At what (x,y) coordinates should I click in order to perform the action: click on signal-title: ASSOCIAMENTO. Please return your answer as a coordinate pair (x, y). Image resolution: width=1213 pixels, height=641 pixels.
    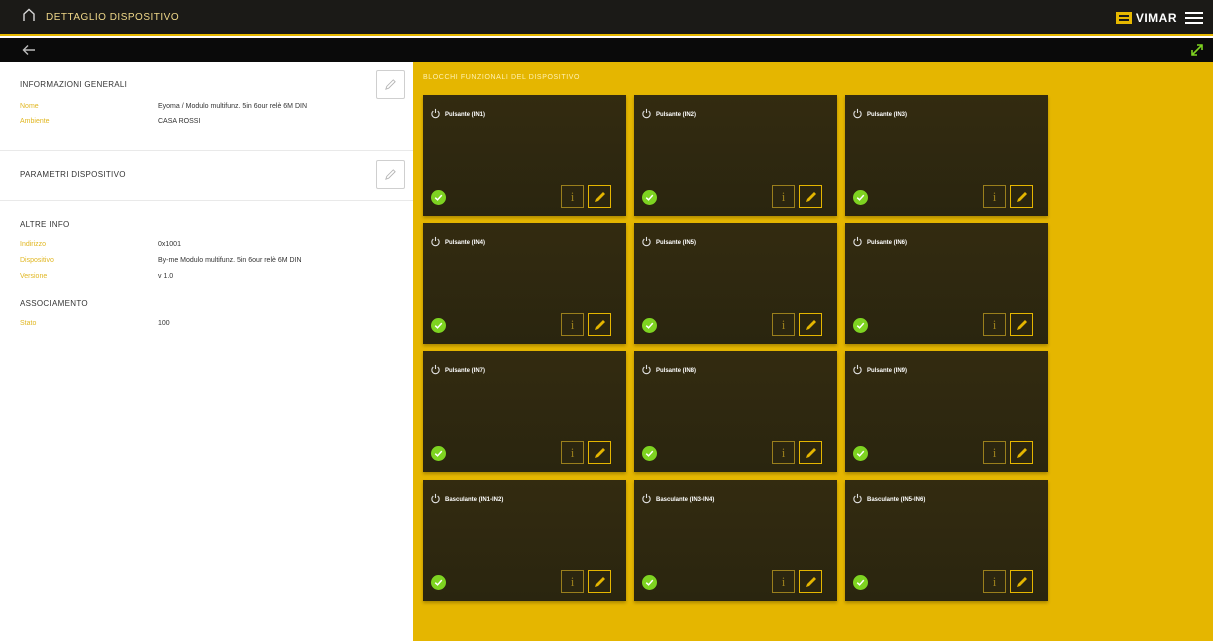
    Looking at the image, I should click on (54, 303).